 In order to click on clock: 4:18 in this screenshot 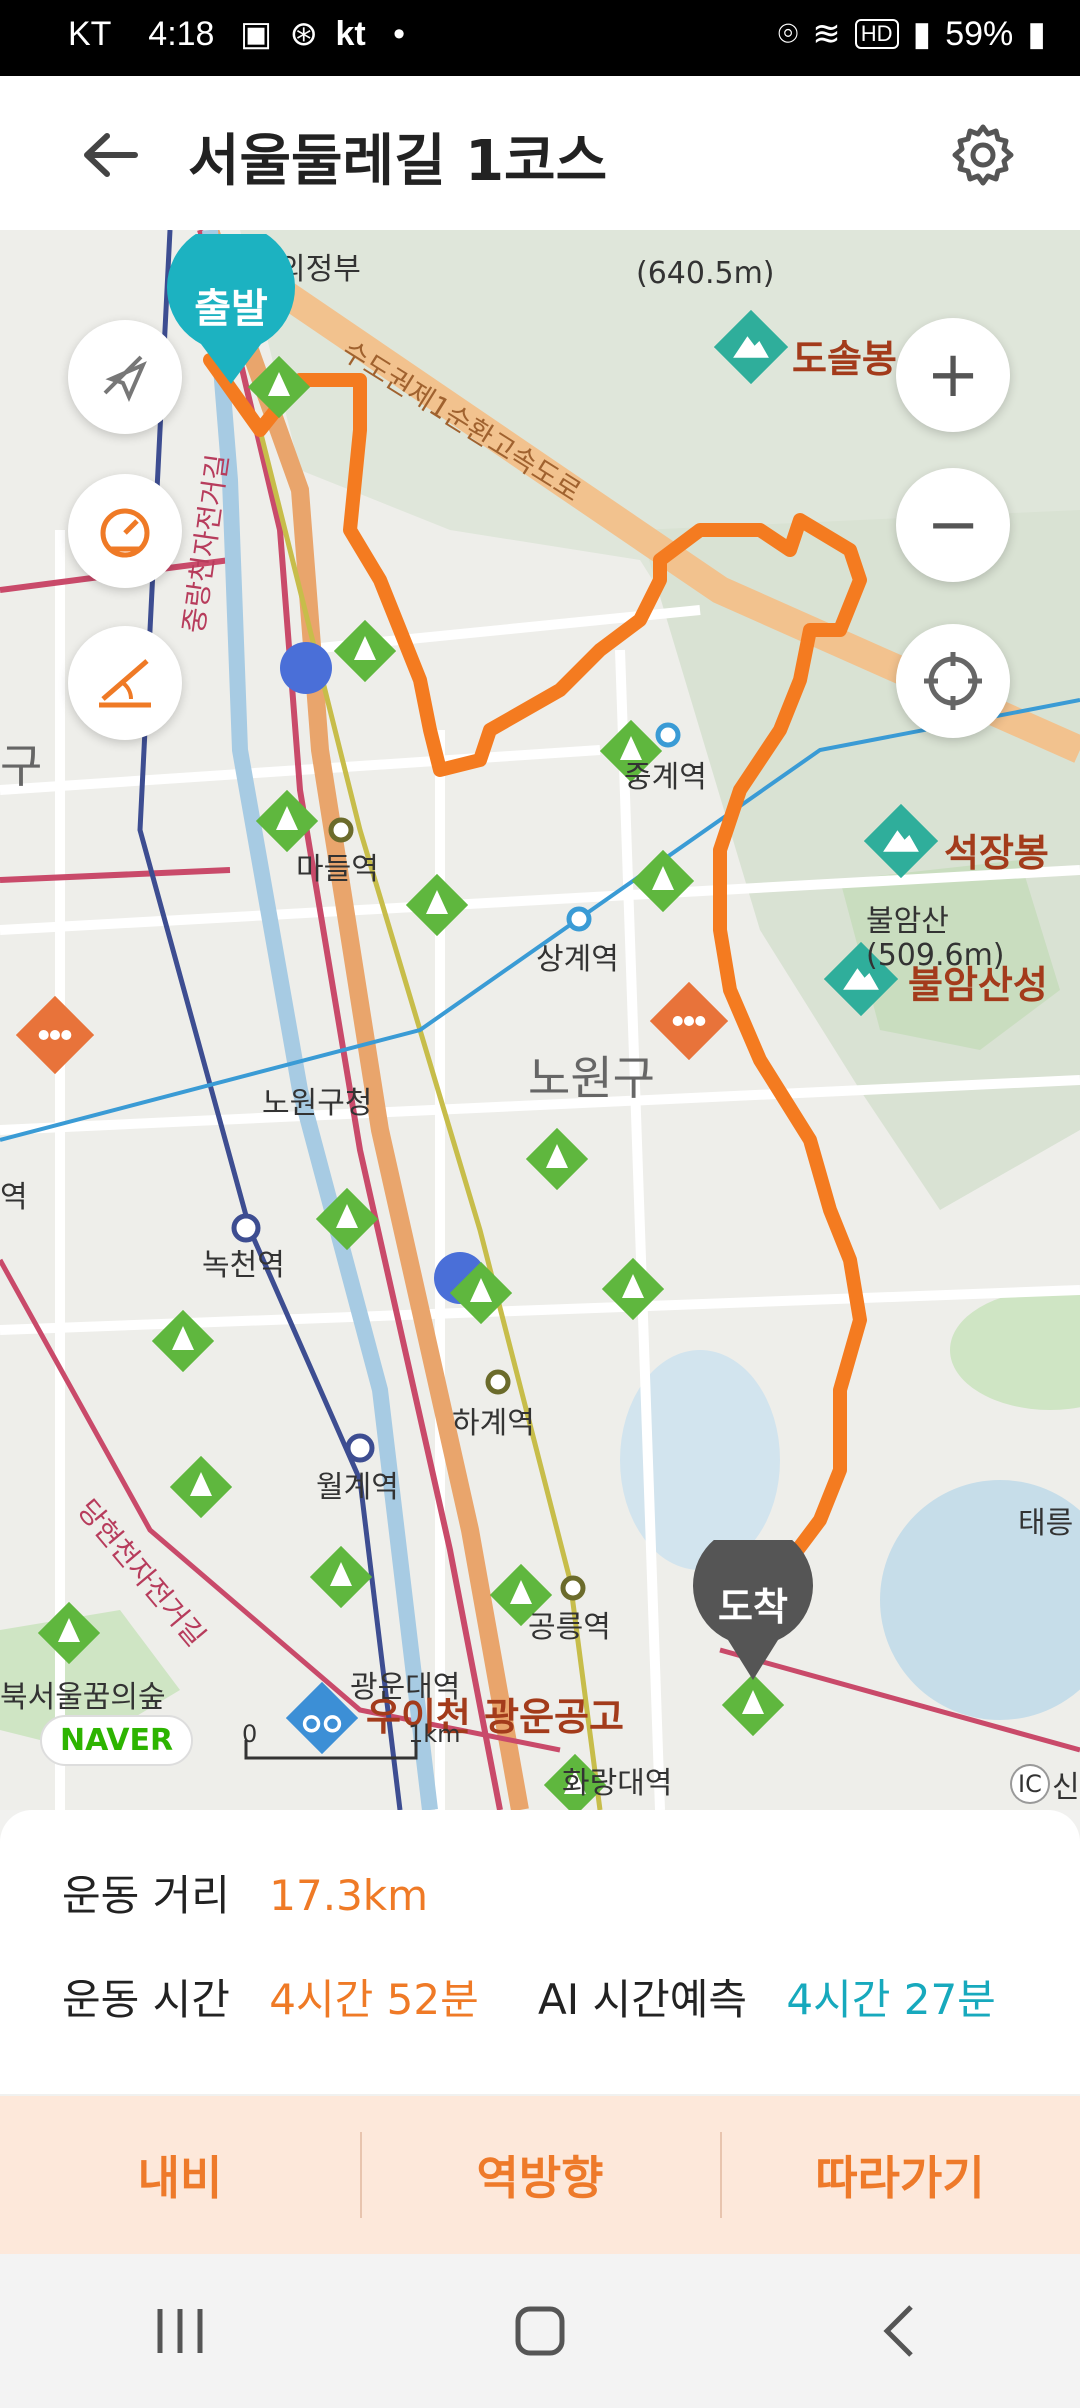, I will do `click(181, 34)`.